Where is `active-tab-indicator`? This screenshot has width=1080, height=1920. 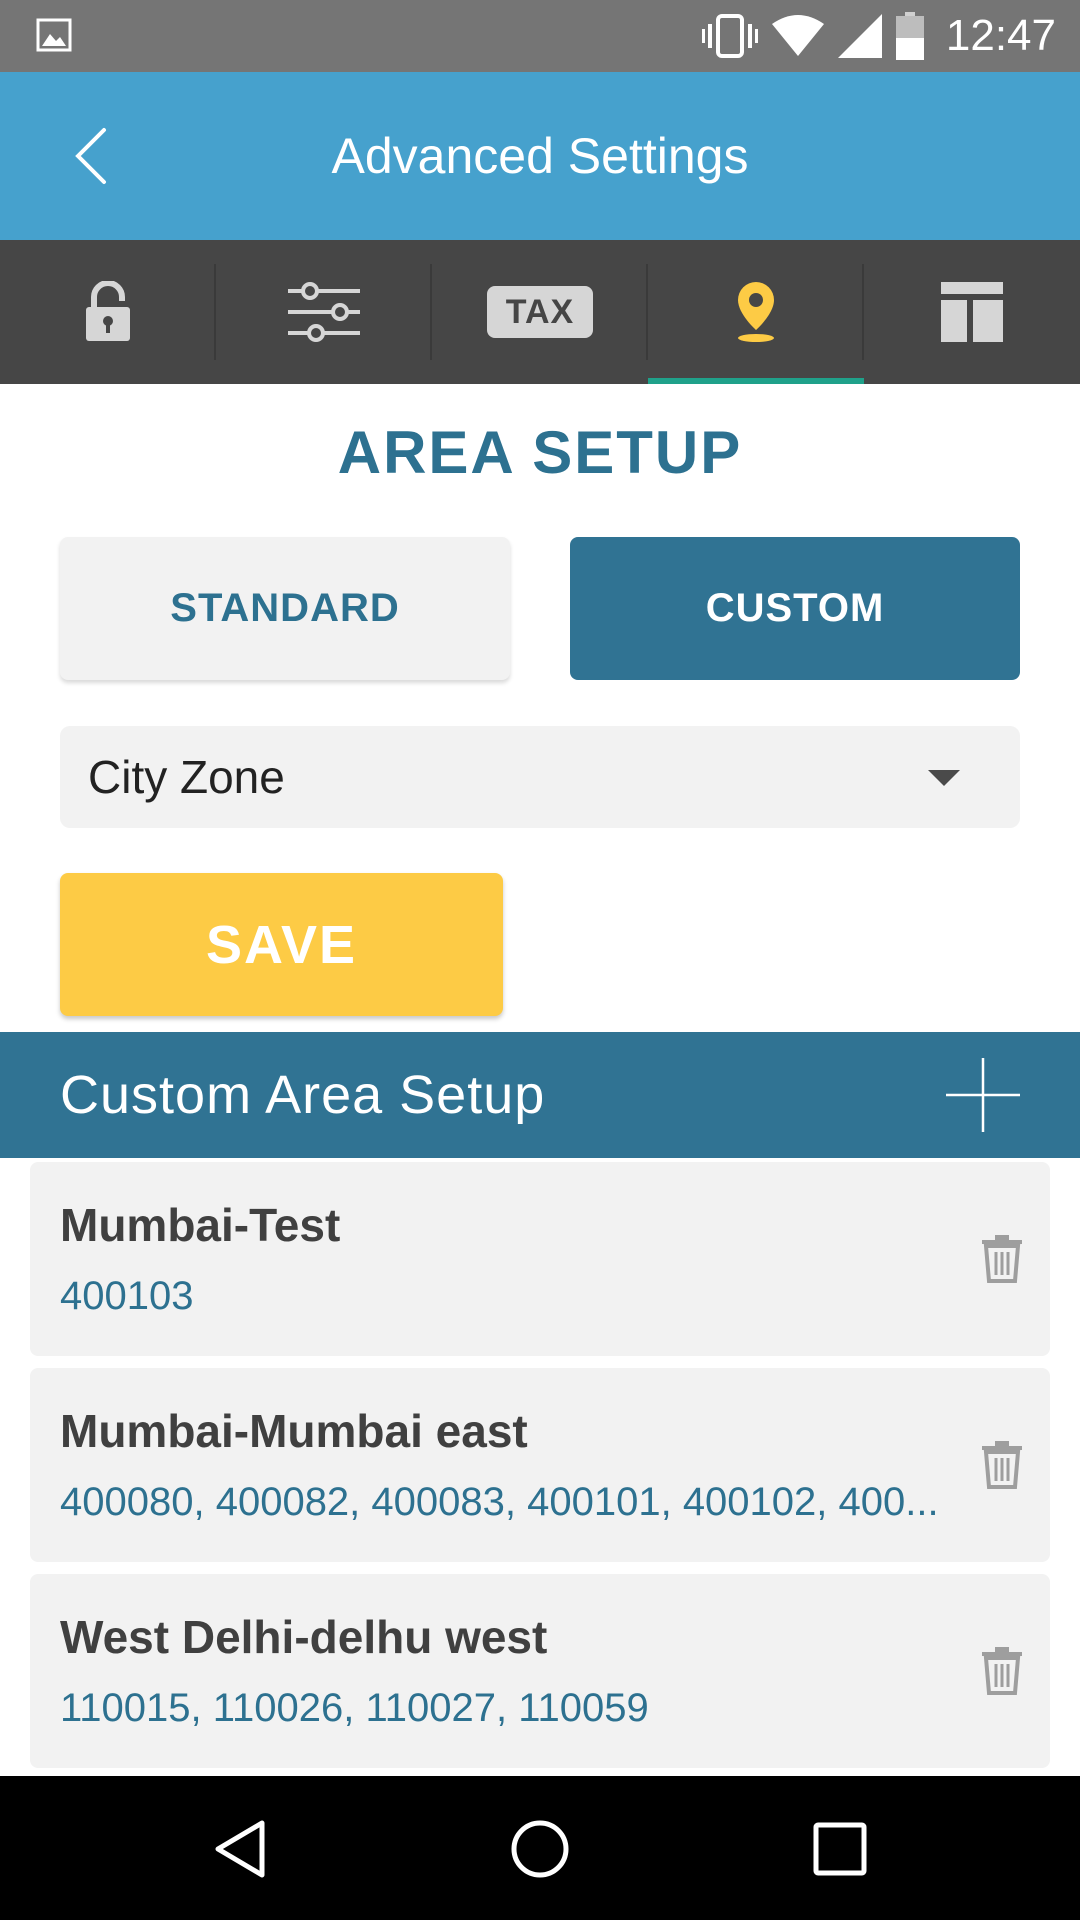 active-tab-indicator is located at coordinates (756, 381).